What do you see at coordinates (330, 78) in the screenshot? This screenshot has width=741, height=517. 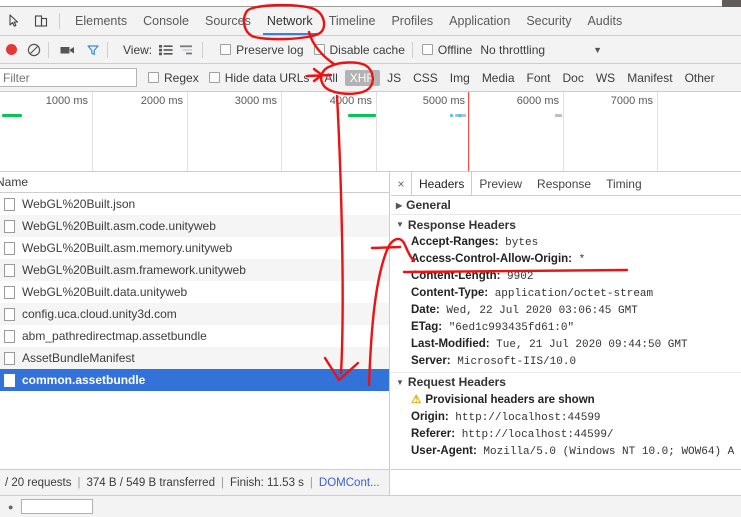 I see `filter-type-all: All` at bounding box center [330, 78].